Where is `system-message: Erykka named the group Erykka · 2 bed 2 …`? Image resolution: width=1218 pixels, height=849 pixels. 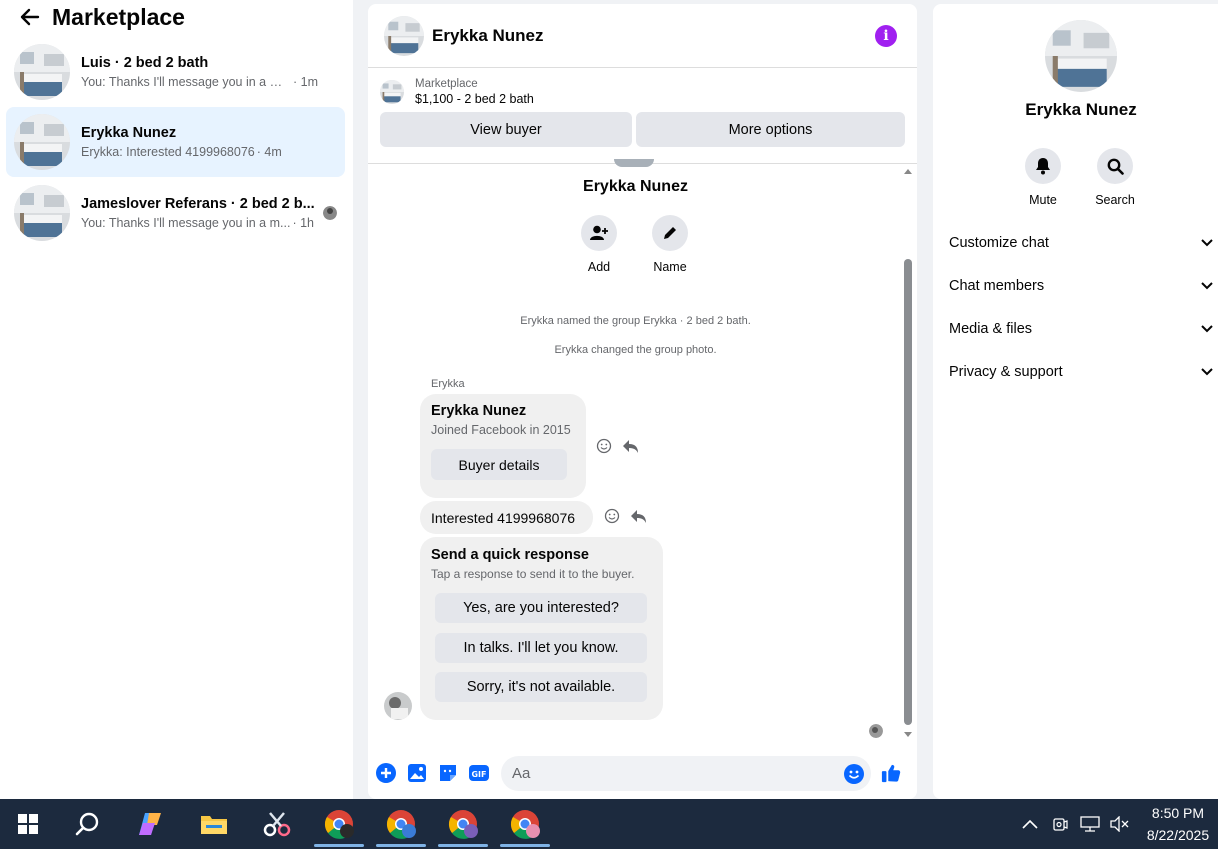
system-message: Erykka named the group Erykka · 2 bed 2 … is located at coordinates (635, 321).